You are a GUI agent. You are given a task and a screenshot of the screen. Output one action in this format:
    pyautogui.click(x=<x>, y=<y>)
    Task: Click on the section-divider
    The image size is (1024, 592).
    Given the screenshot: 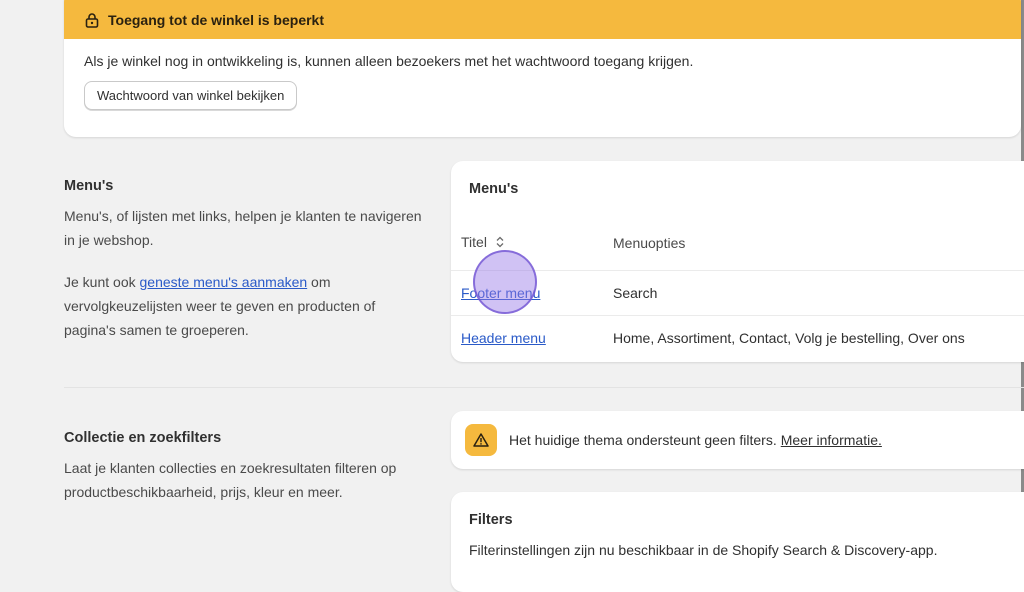 What is the action you would take?
    pyautogui.click(x=544, y=387)
    